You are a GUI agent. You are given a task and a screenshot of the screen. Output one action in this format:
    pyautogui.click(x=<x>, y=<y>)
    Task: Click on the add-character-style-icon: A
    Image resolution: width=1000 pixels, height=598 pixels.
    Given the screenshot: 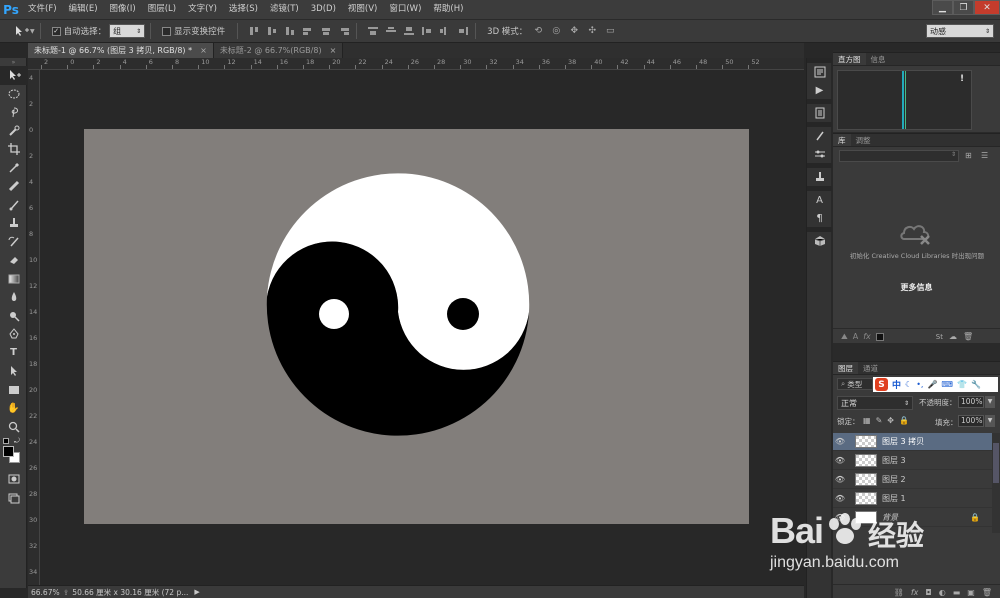 What is the action you would take?
    pyautogui.click(x=855, y=336)
    